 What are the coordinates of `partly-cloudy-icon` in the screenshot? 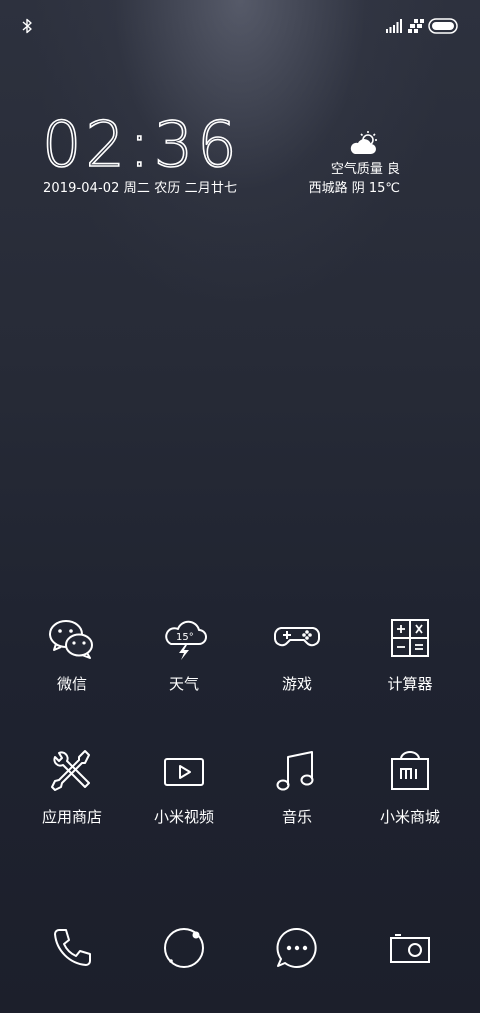 It's located at (364, 143).